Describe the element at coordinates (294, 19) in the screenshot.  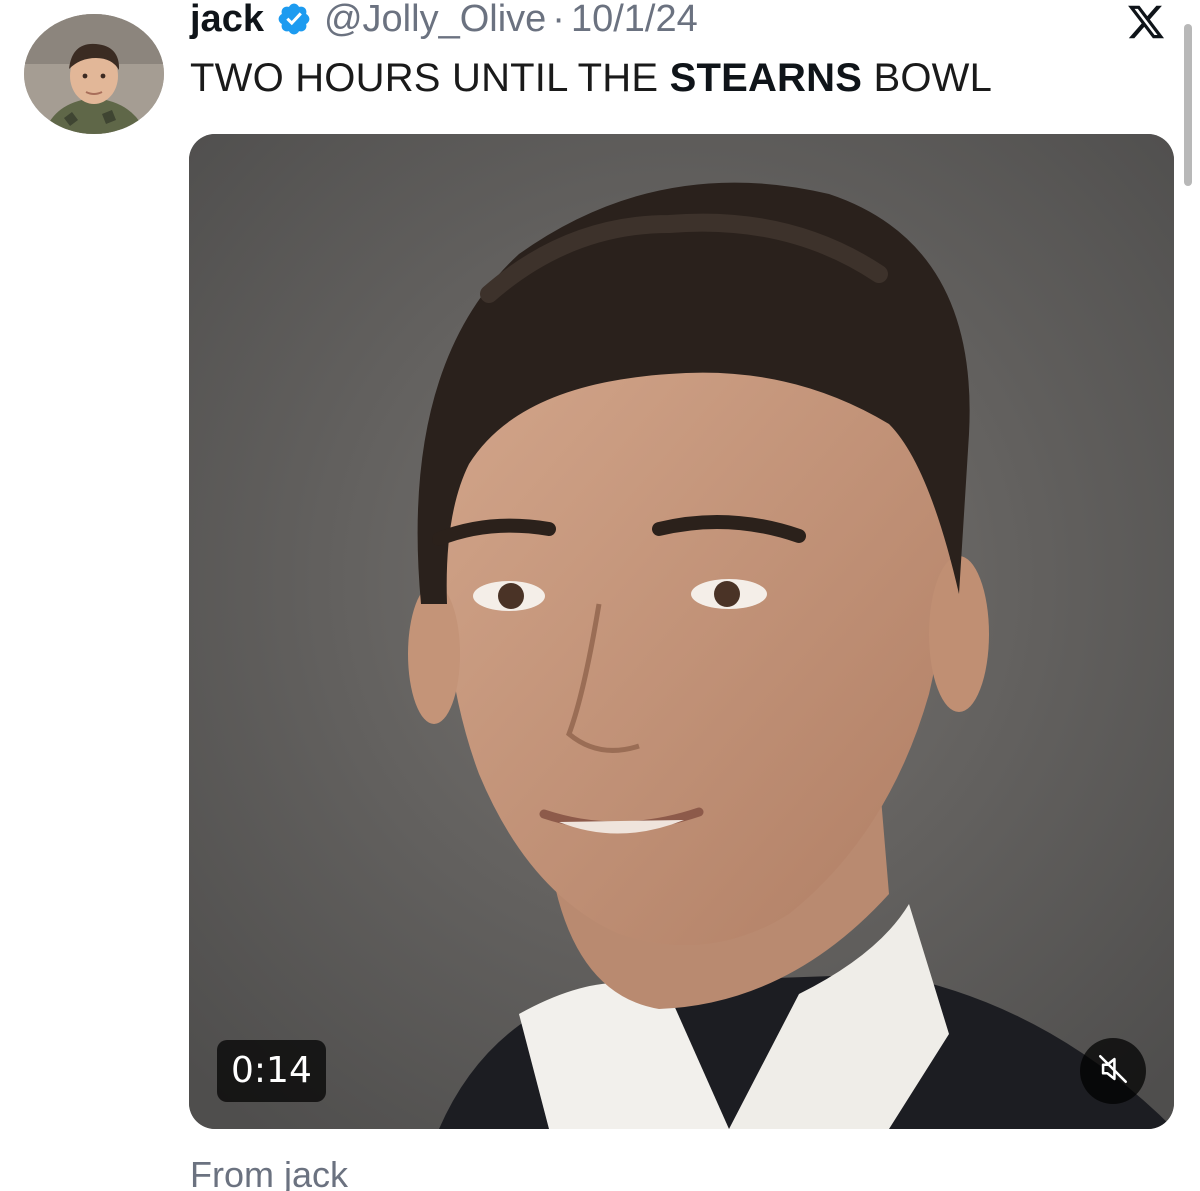
I see `verified-badge-icon` at that location.